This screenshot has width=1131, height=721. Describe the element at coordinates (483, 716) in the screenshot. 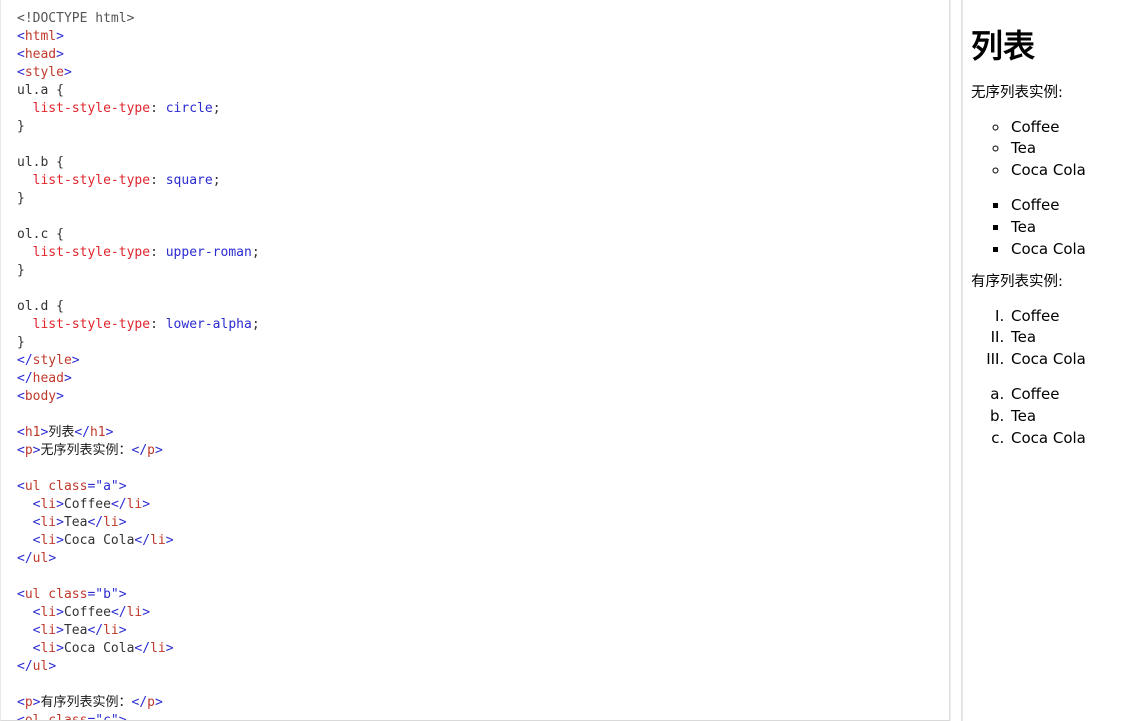

I see `code-line: <ol class="c">` at that location.